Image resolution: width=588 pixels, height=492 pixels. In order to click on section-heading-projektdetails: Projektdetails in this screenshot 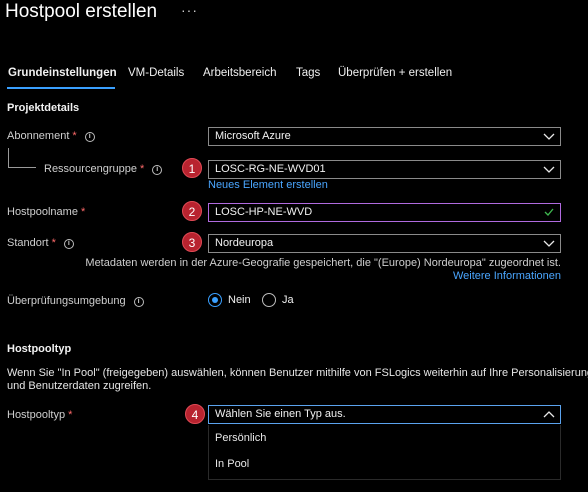, I will do `click(43, 108)`.